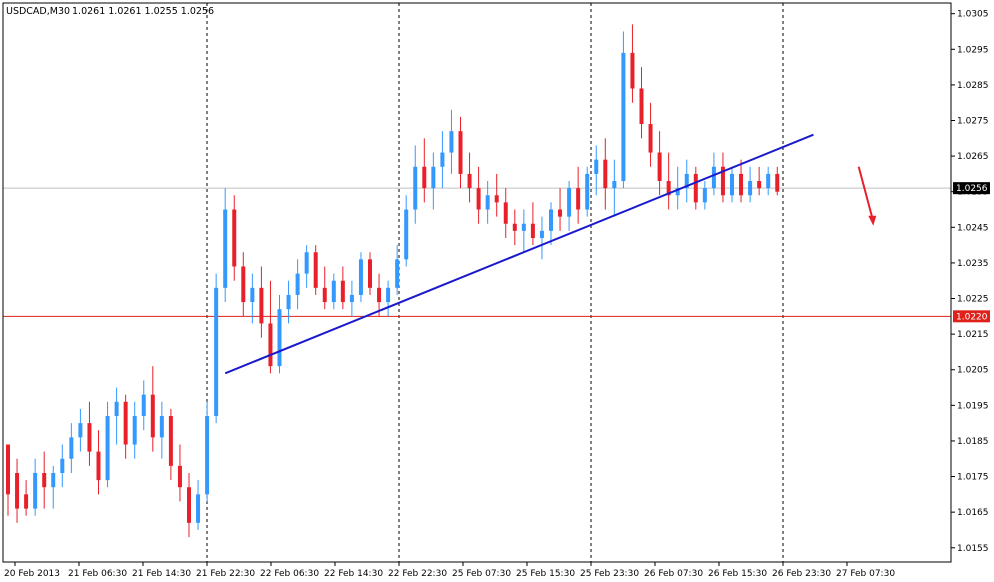  I want to click on y-tick-label: 1.0295, so click(973, 50).